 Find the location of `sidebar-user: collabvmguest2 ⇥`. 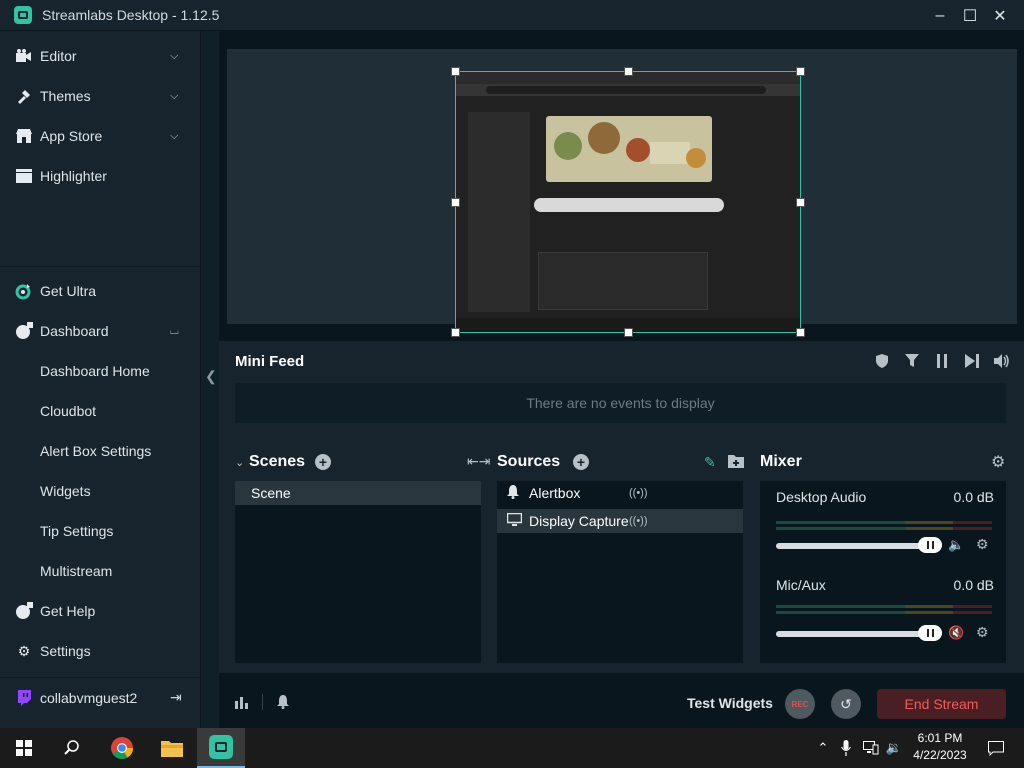

sidebar-user: collabvmguest2 ⇥ is located at coordinates (100, 697).